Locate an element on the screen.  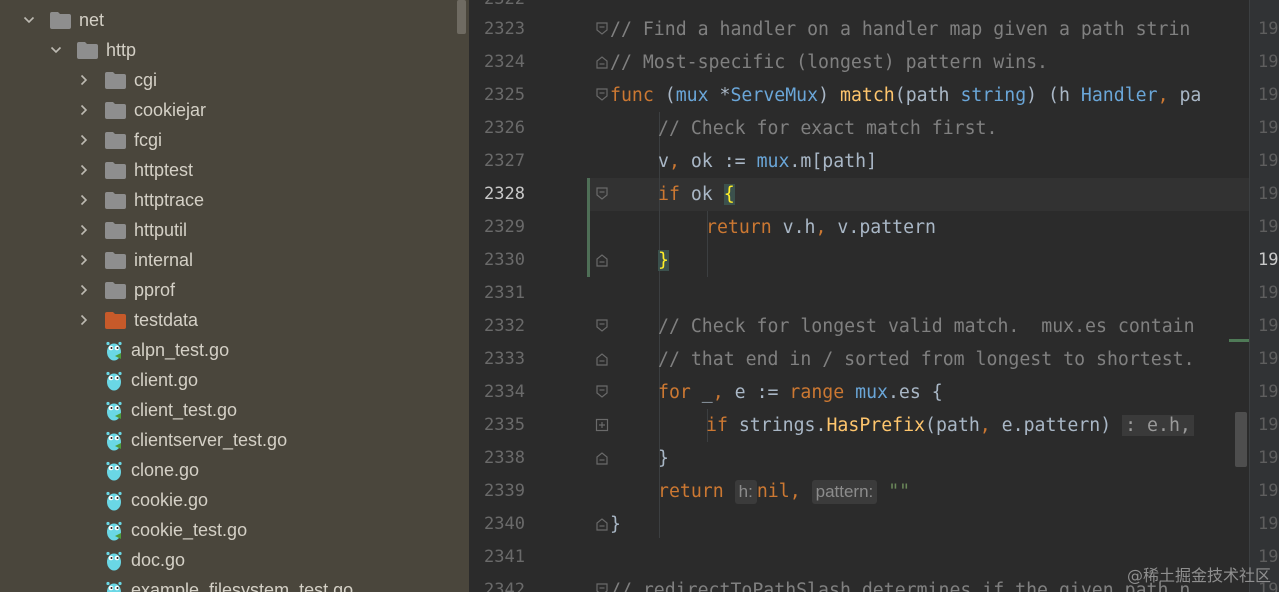
code-line-2339: return h: nil, pattern: "" is located at coordinates (784, 491).